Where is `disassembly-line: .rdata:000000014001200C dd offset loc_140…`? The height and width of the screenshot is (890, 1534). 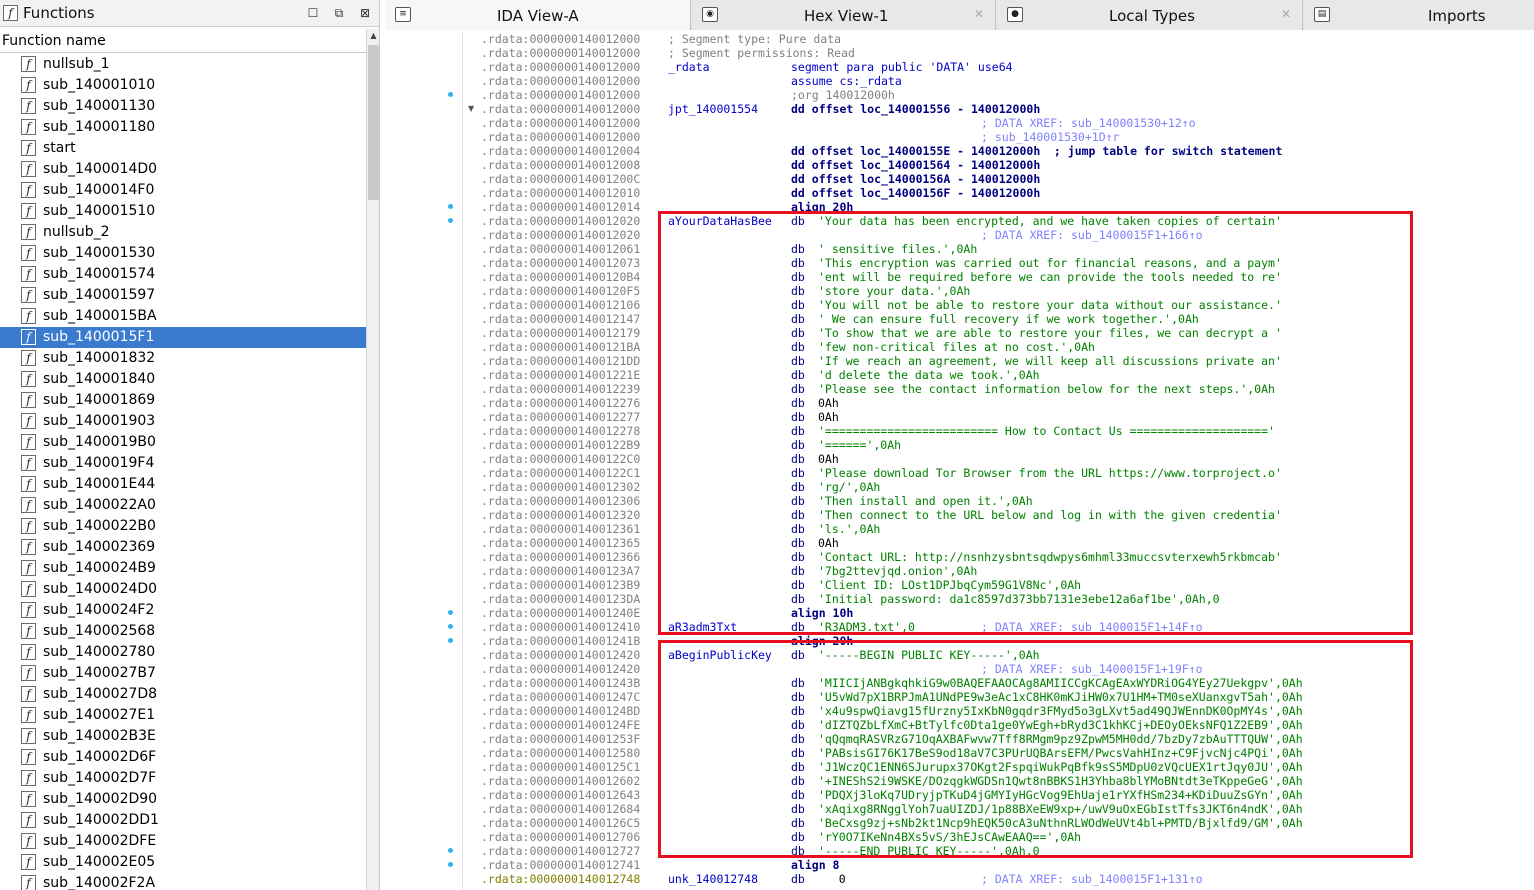 disassembly-line: .rdata:000000014001200C dd offset loc_140… is located at coordinates (1006, 179).